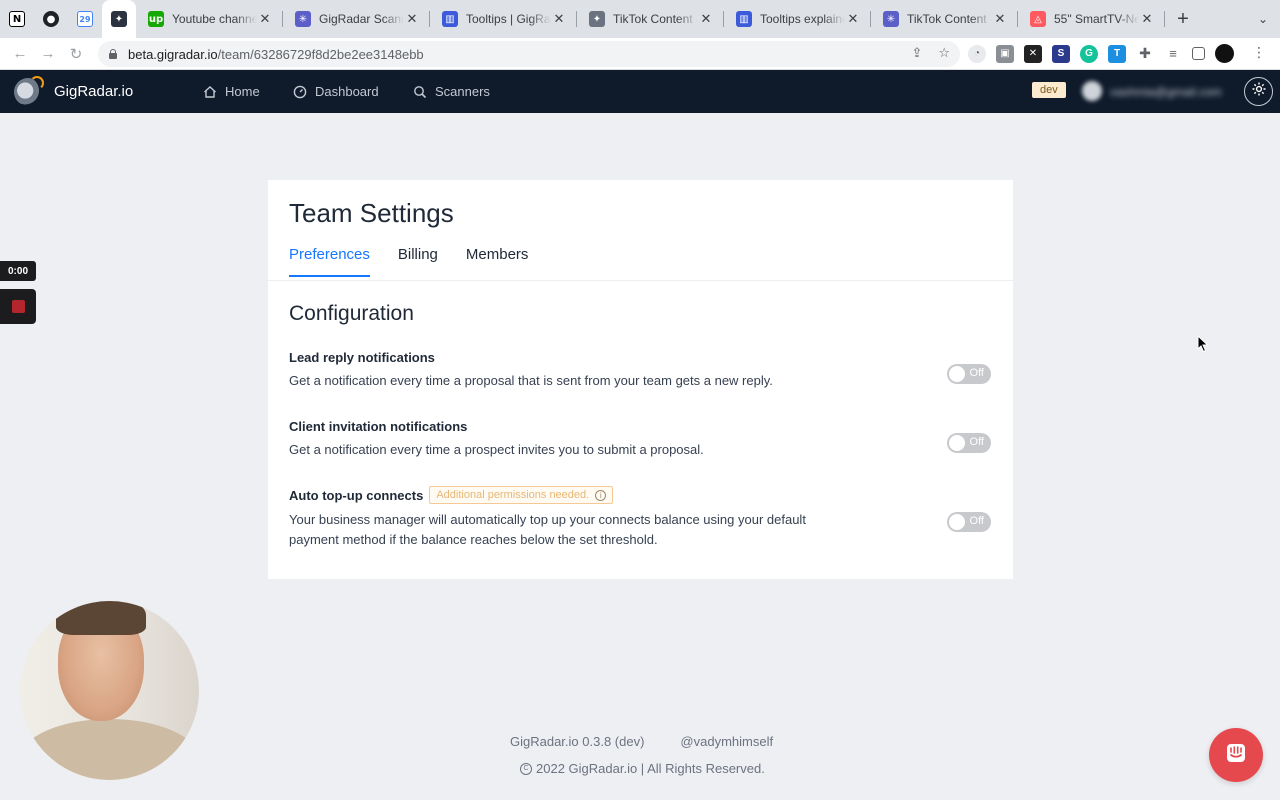 The width and height of the screenshot is (1280, 800). I want to click on permissions-badge: Additional permissions needed. i, so click(521, 495).